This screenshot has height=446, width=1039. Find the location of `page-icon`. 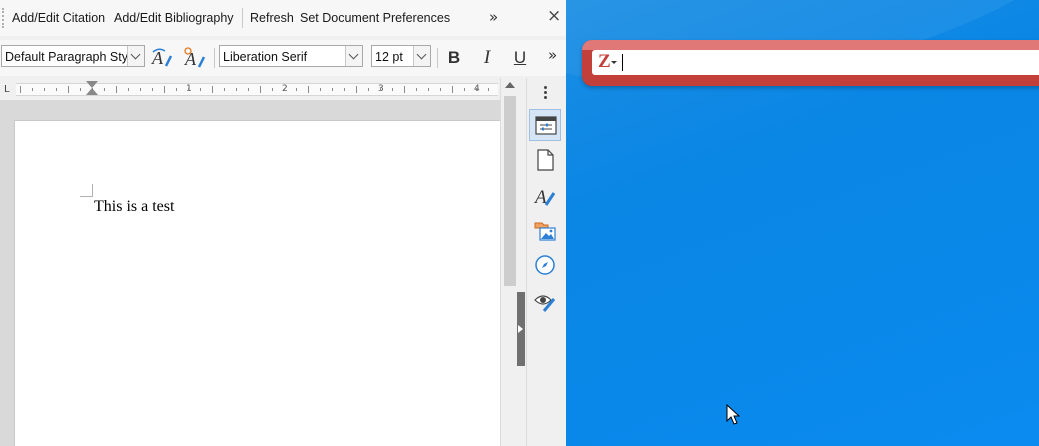

page-icon is located at coordinates (545, 160).